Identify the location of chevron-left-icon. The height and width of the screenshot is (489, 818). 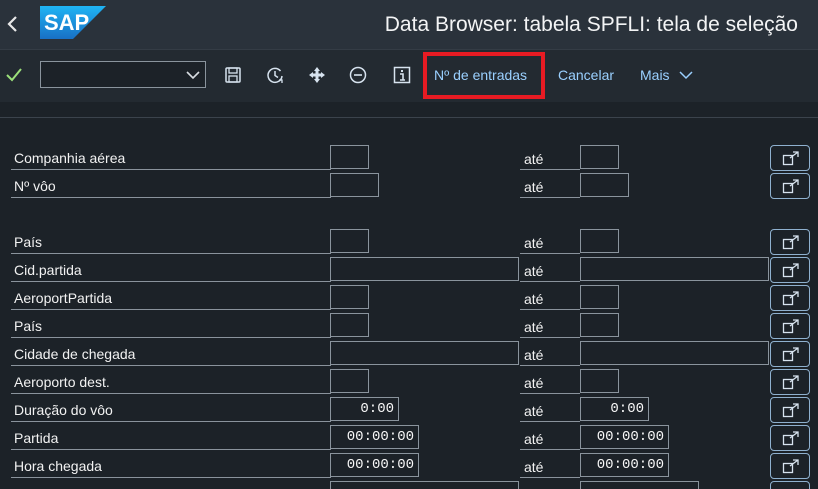
(12, 24).